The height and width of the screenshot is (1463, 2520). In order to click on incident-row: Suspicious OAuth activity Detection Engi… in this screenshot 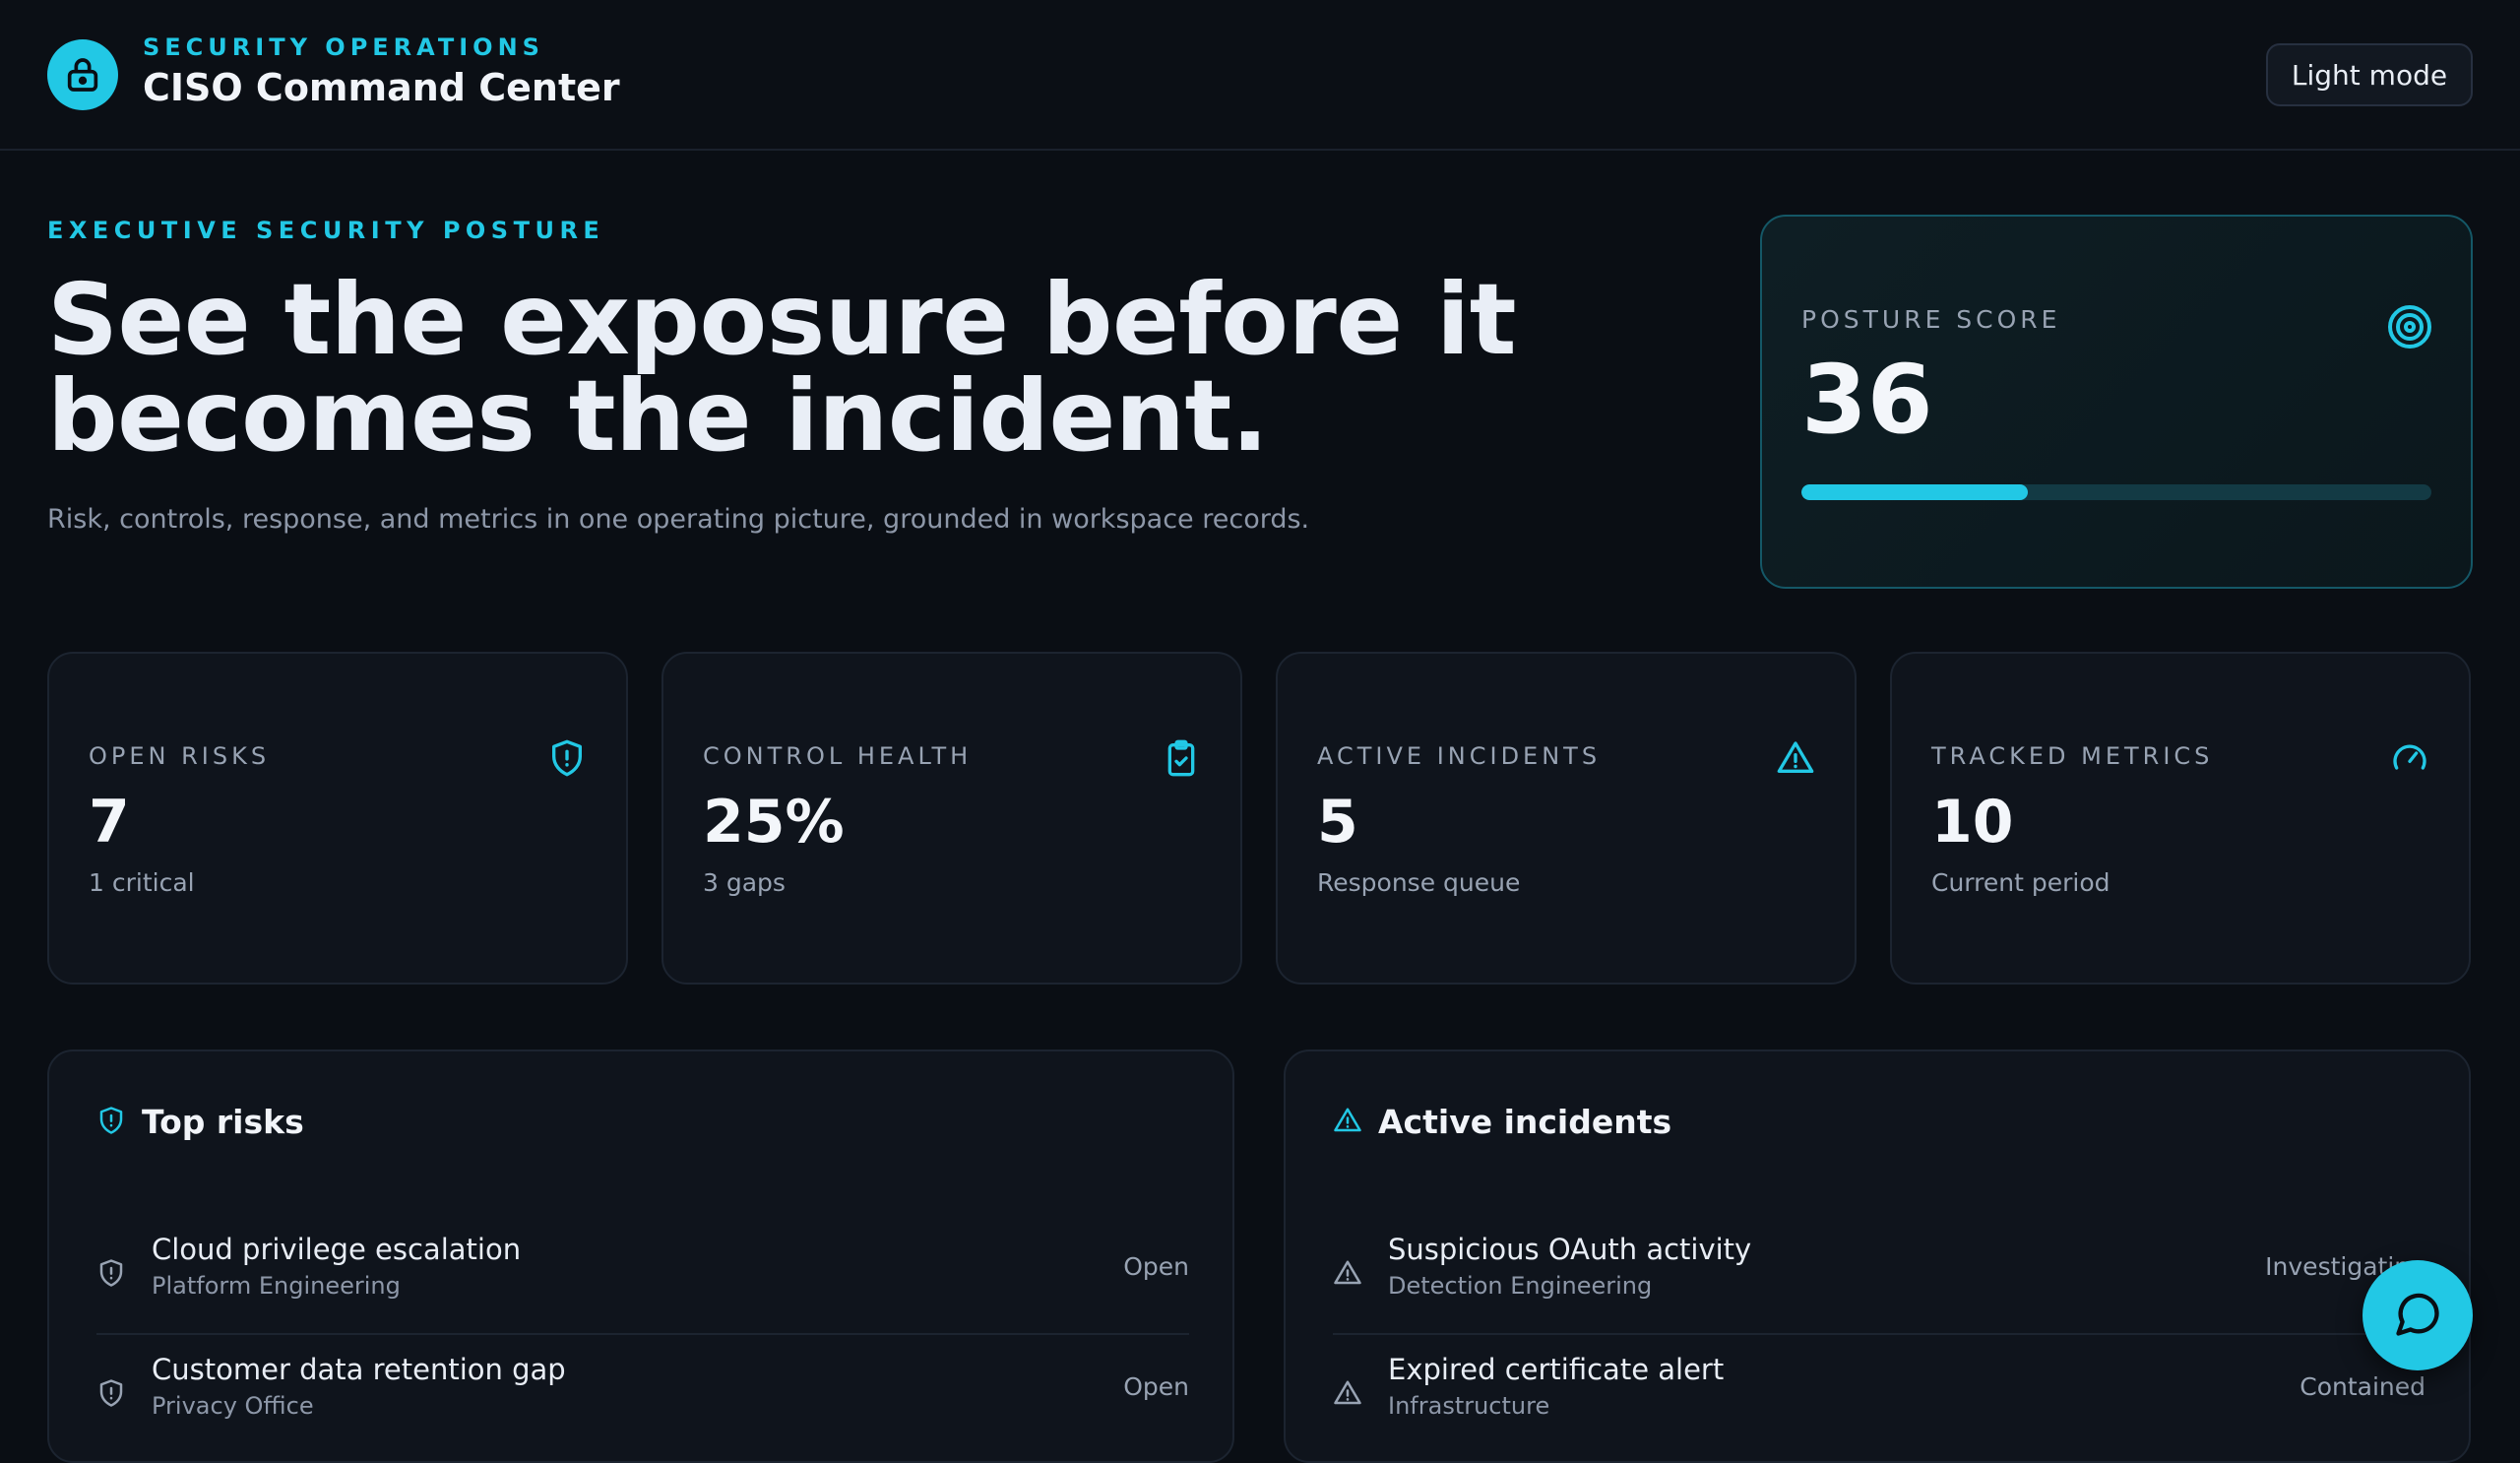, I will do `click(1879, 1275)`.